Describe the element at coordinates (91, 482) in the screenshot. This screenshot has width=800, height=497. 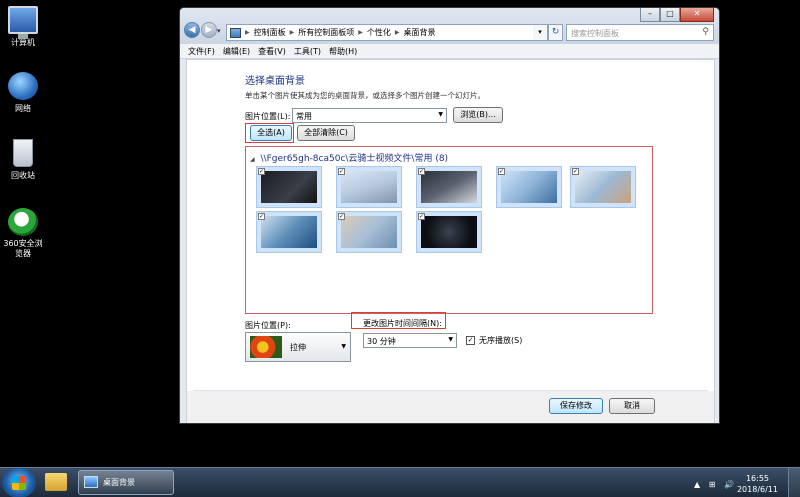
I see `desktop-background-icon` at that location.